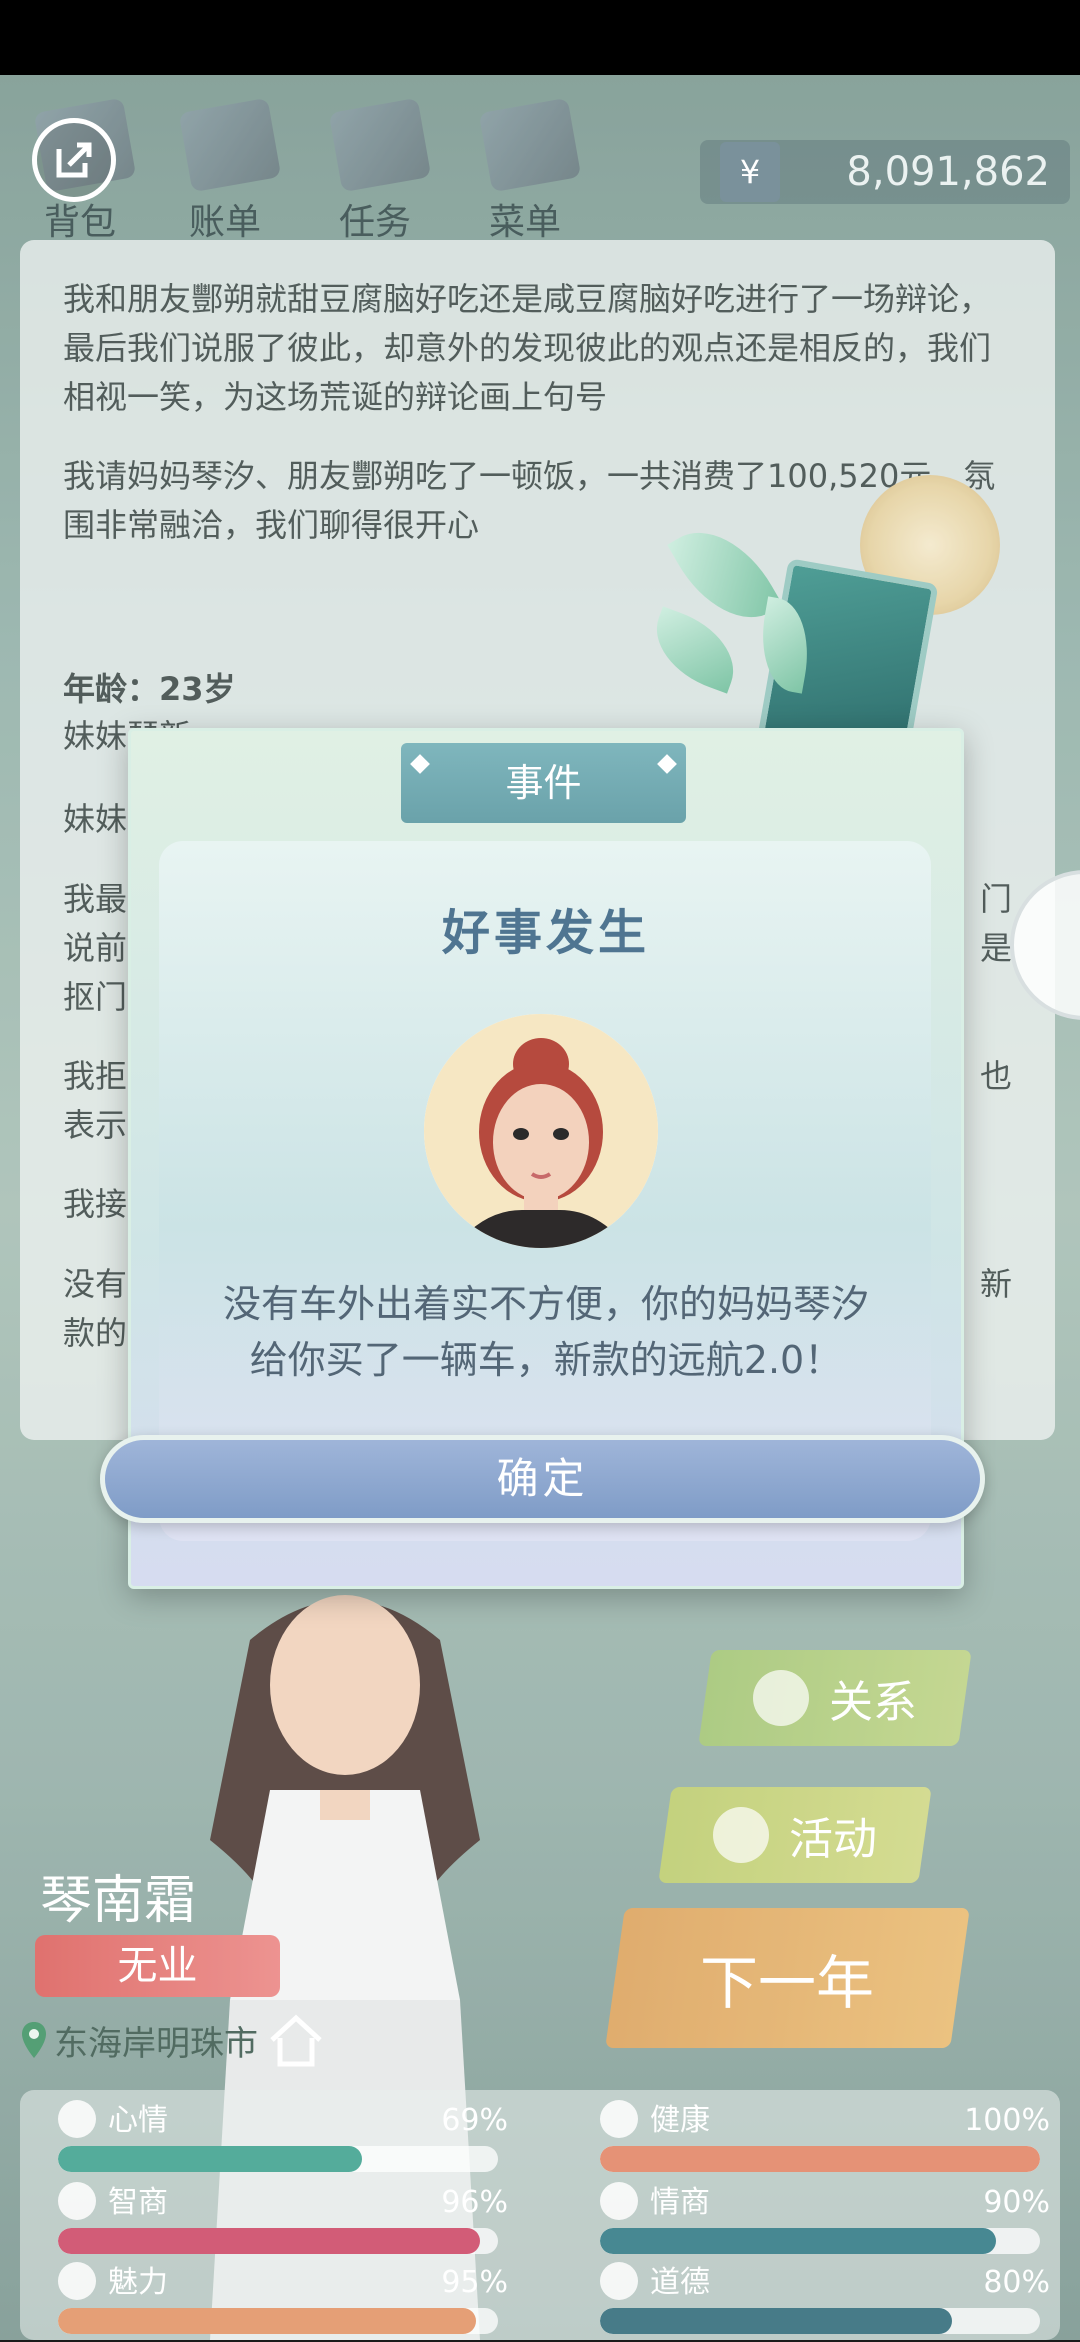  What do you see at coordinates (546, 1360) in the screenshot?
I see `dialog-message-line: 给你买了一辆车，新款的远航2.0！` at bounding box center [546, 1360].